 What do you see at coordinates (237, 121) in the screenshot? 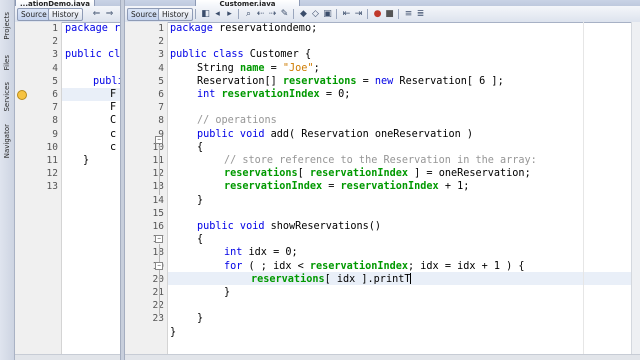
I see `code-line-8: // operations` at bounding box center [237, 121].